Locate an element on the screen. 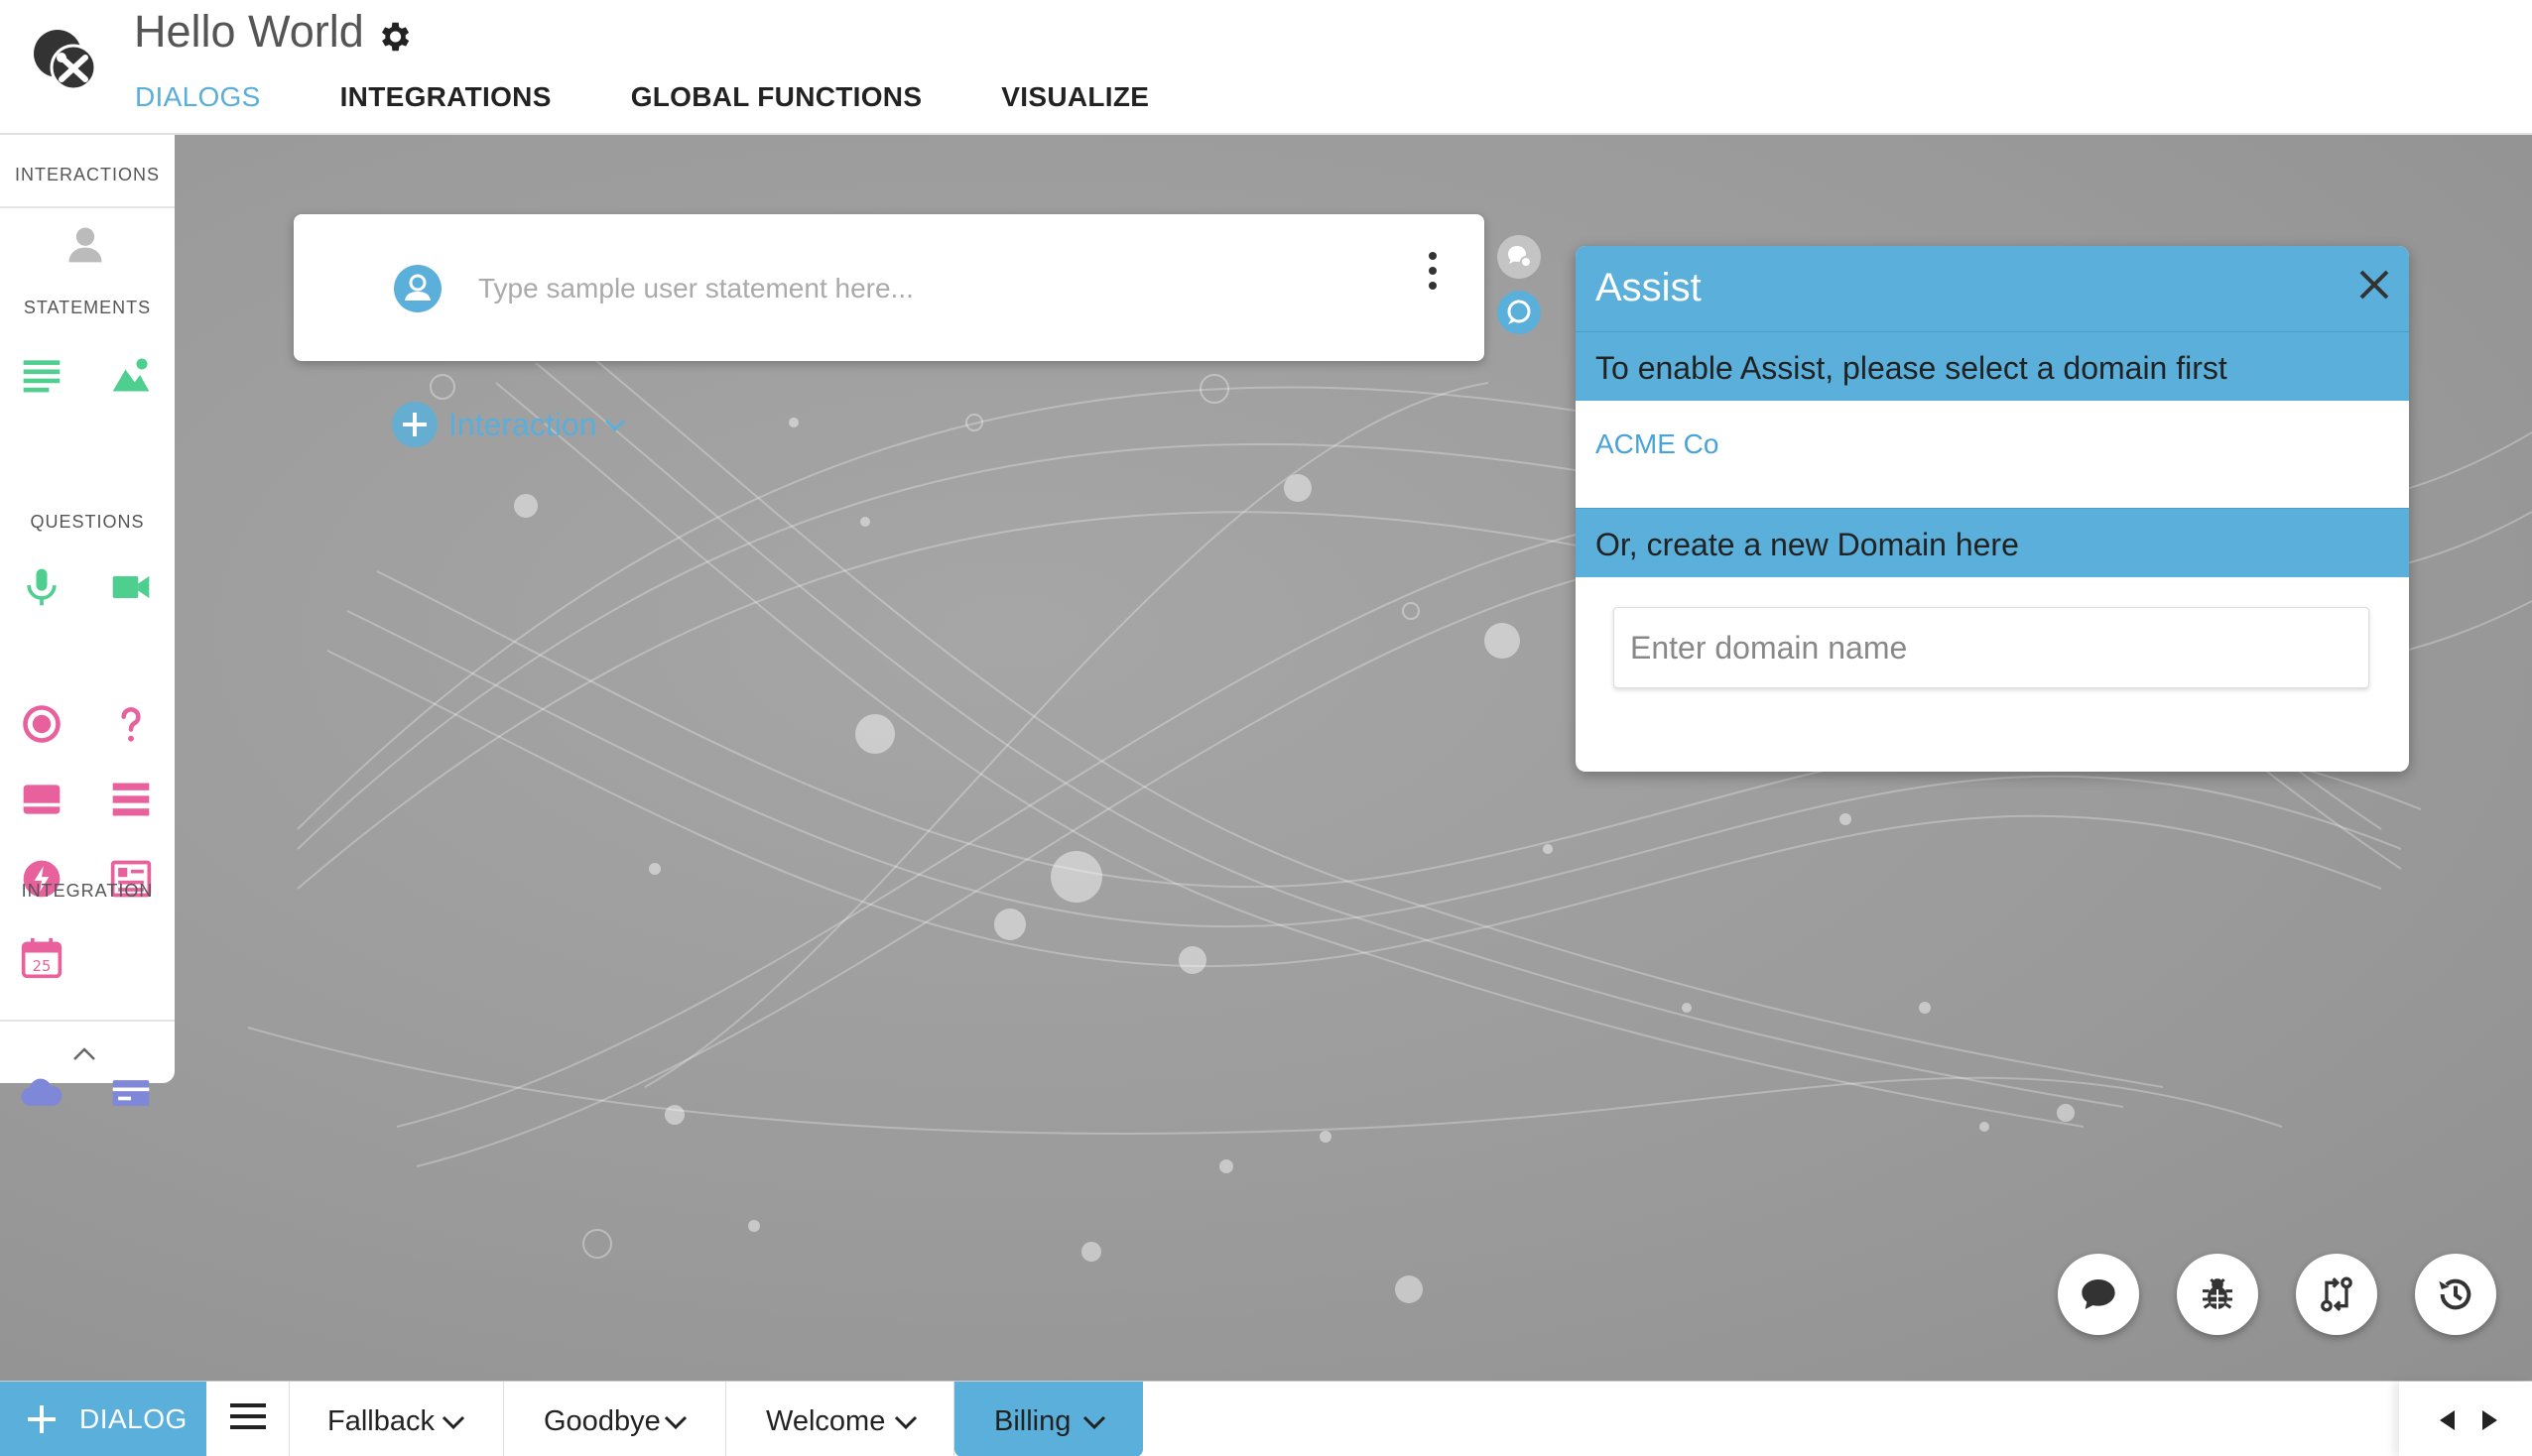 The height and width of the screenshot is (1456, 2532). section-statements-label: STATEMENTS is located at coordinates (87, 307).